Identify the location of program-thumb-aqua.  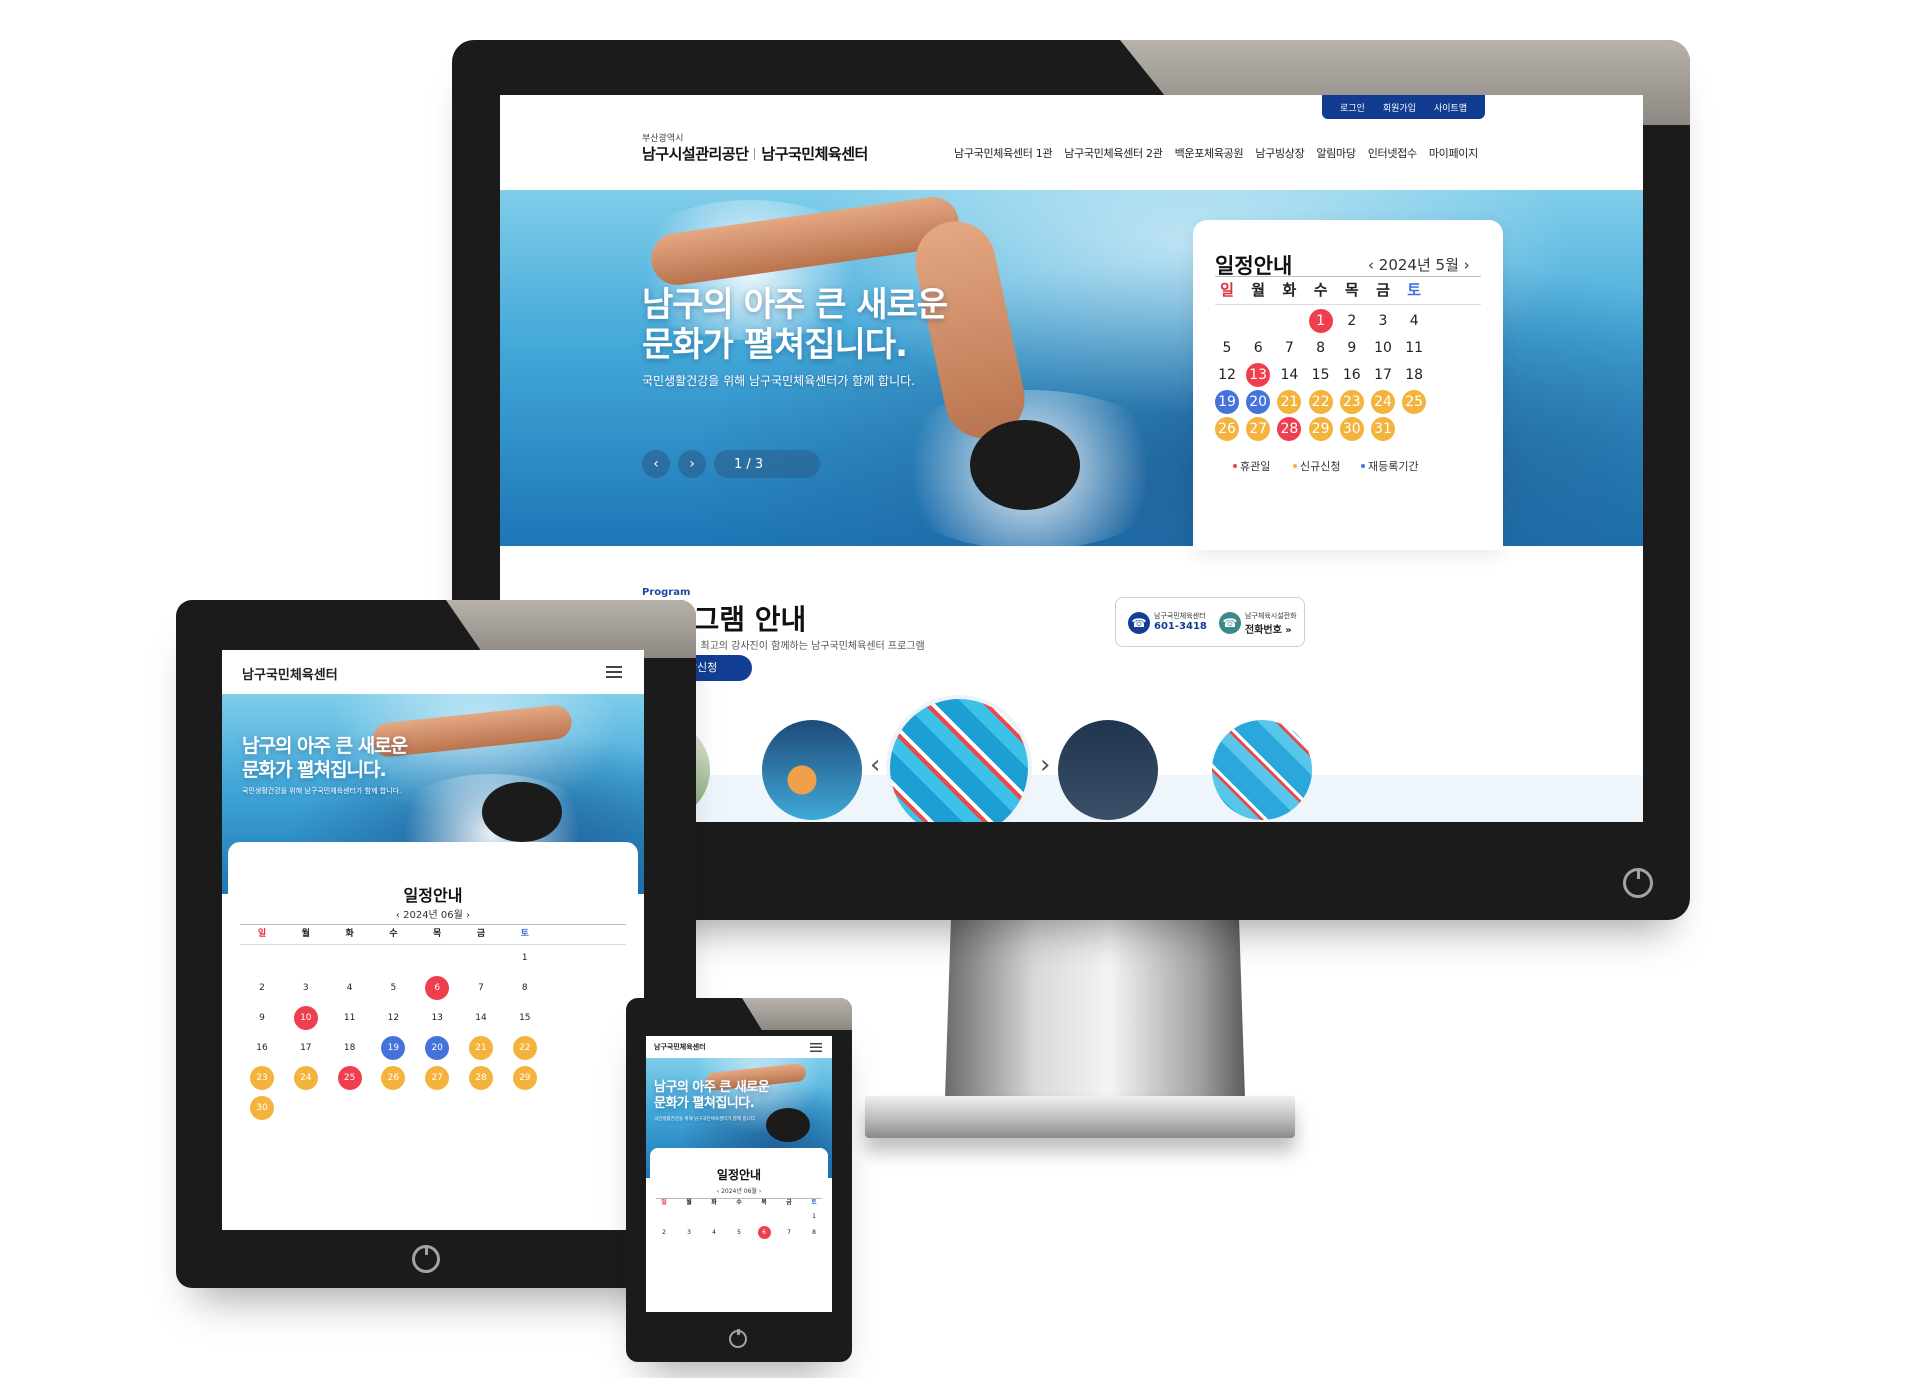
(812, 770).